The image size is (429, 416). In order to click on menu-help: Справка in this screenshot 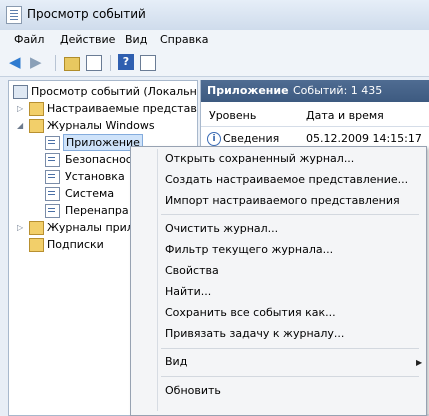, I will do `click(184, 39)`.